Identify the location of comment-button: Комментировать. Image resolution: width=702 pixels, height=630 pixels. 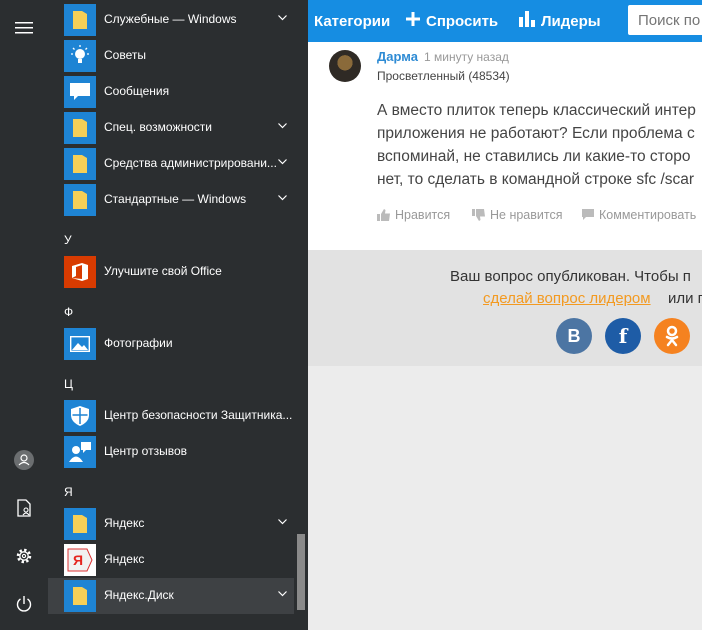
(639, 215).